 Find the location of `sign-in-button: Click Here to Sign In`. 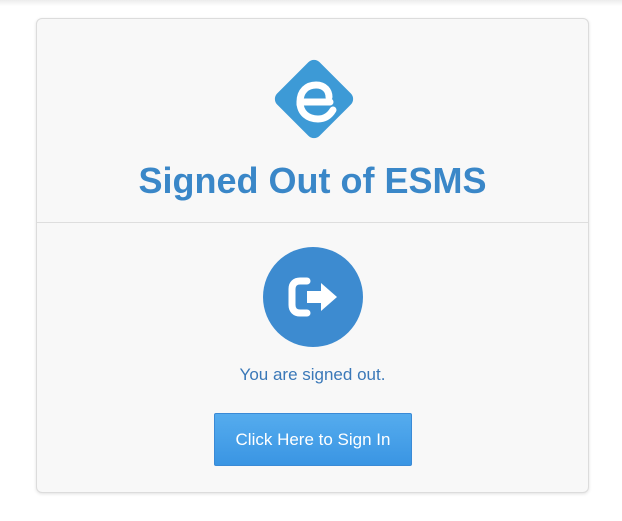

sign-in-button: Click Here to Sign In is located at coordinates (313, 439).